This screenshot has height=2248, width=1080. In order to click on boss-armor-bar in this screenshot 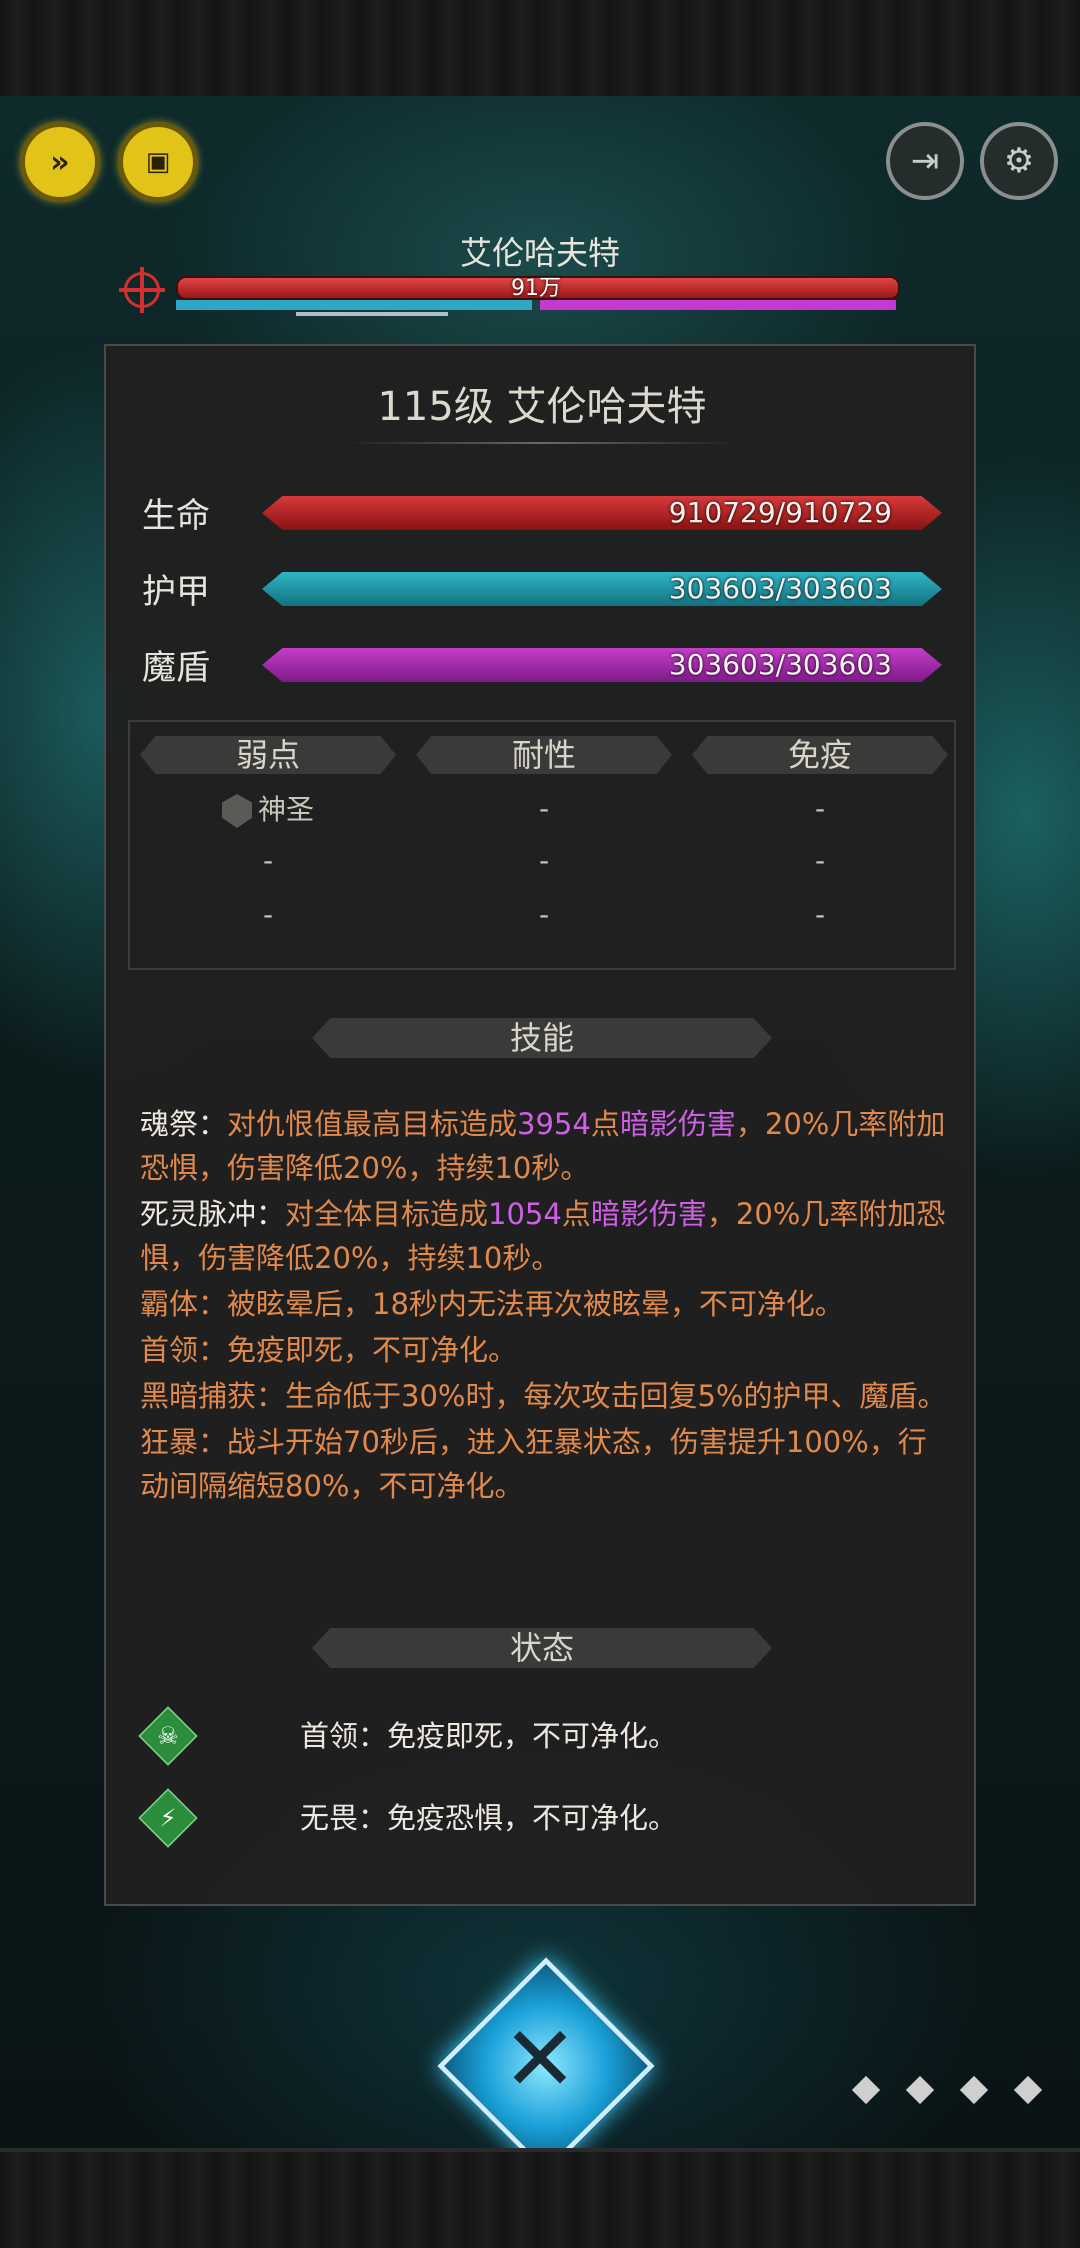, I will do `click(354, 305)`.